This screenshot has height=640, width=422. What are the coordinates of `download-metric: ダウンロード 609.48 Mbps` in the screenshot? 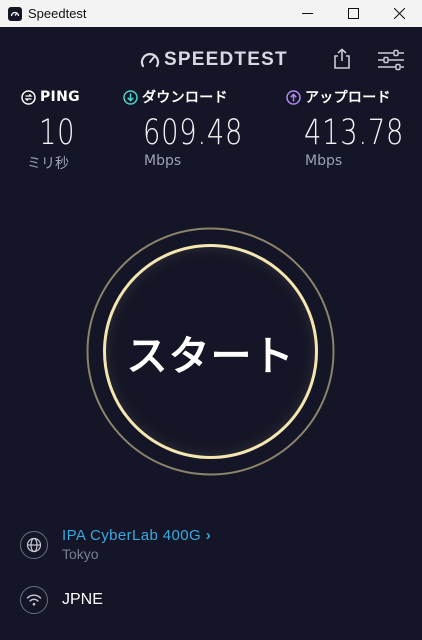 It's located at (197, 128).